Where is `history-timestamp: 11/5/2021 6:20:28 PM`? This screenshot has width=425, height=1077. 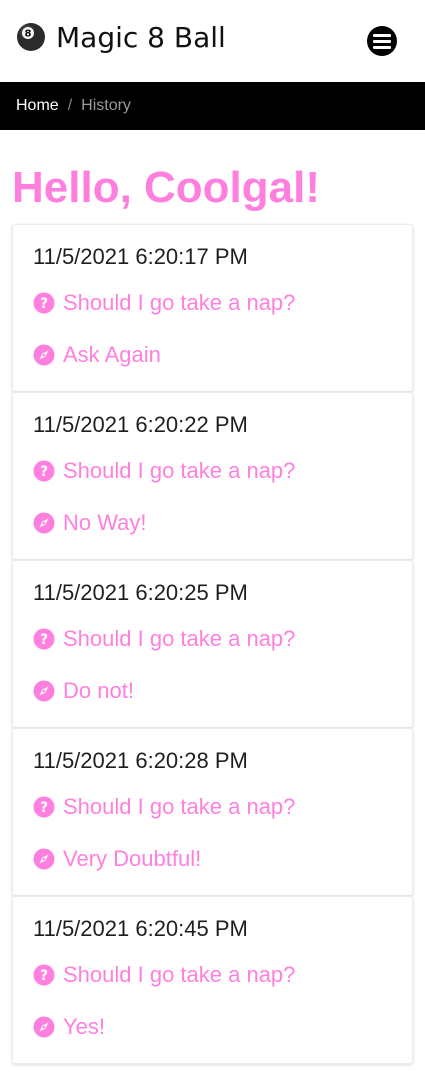 history-timestamp: 11/5/2021 6:20:28 PM is located at coordinates (140, 760).